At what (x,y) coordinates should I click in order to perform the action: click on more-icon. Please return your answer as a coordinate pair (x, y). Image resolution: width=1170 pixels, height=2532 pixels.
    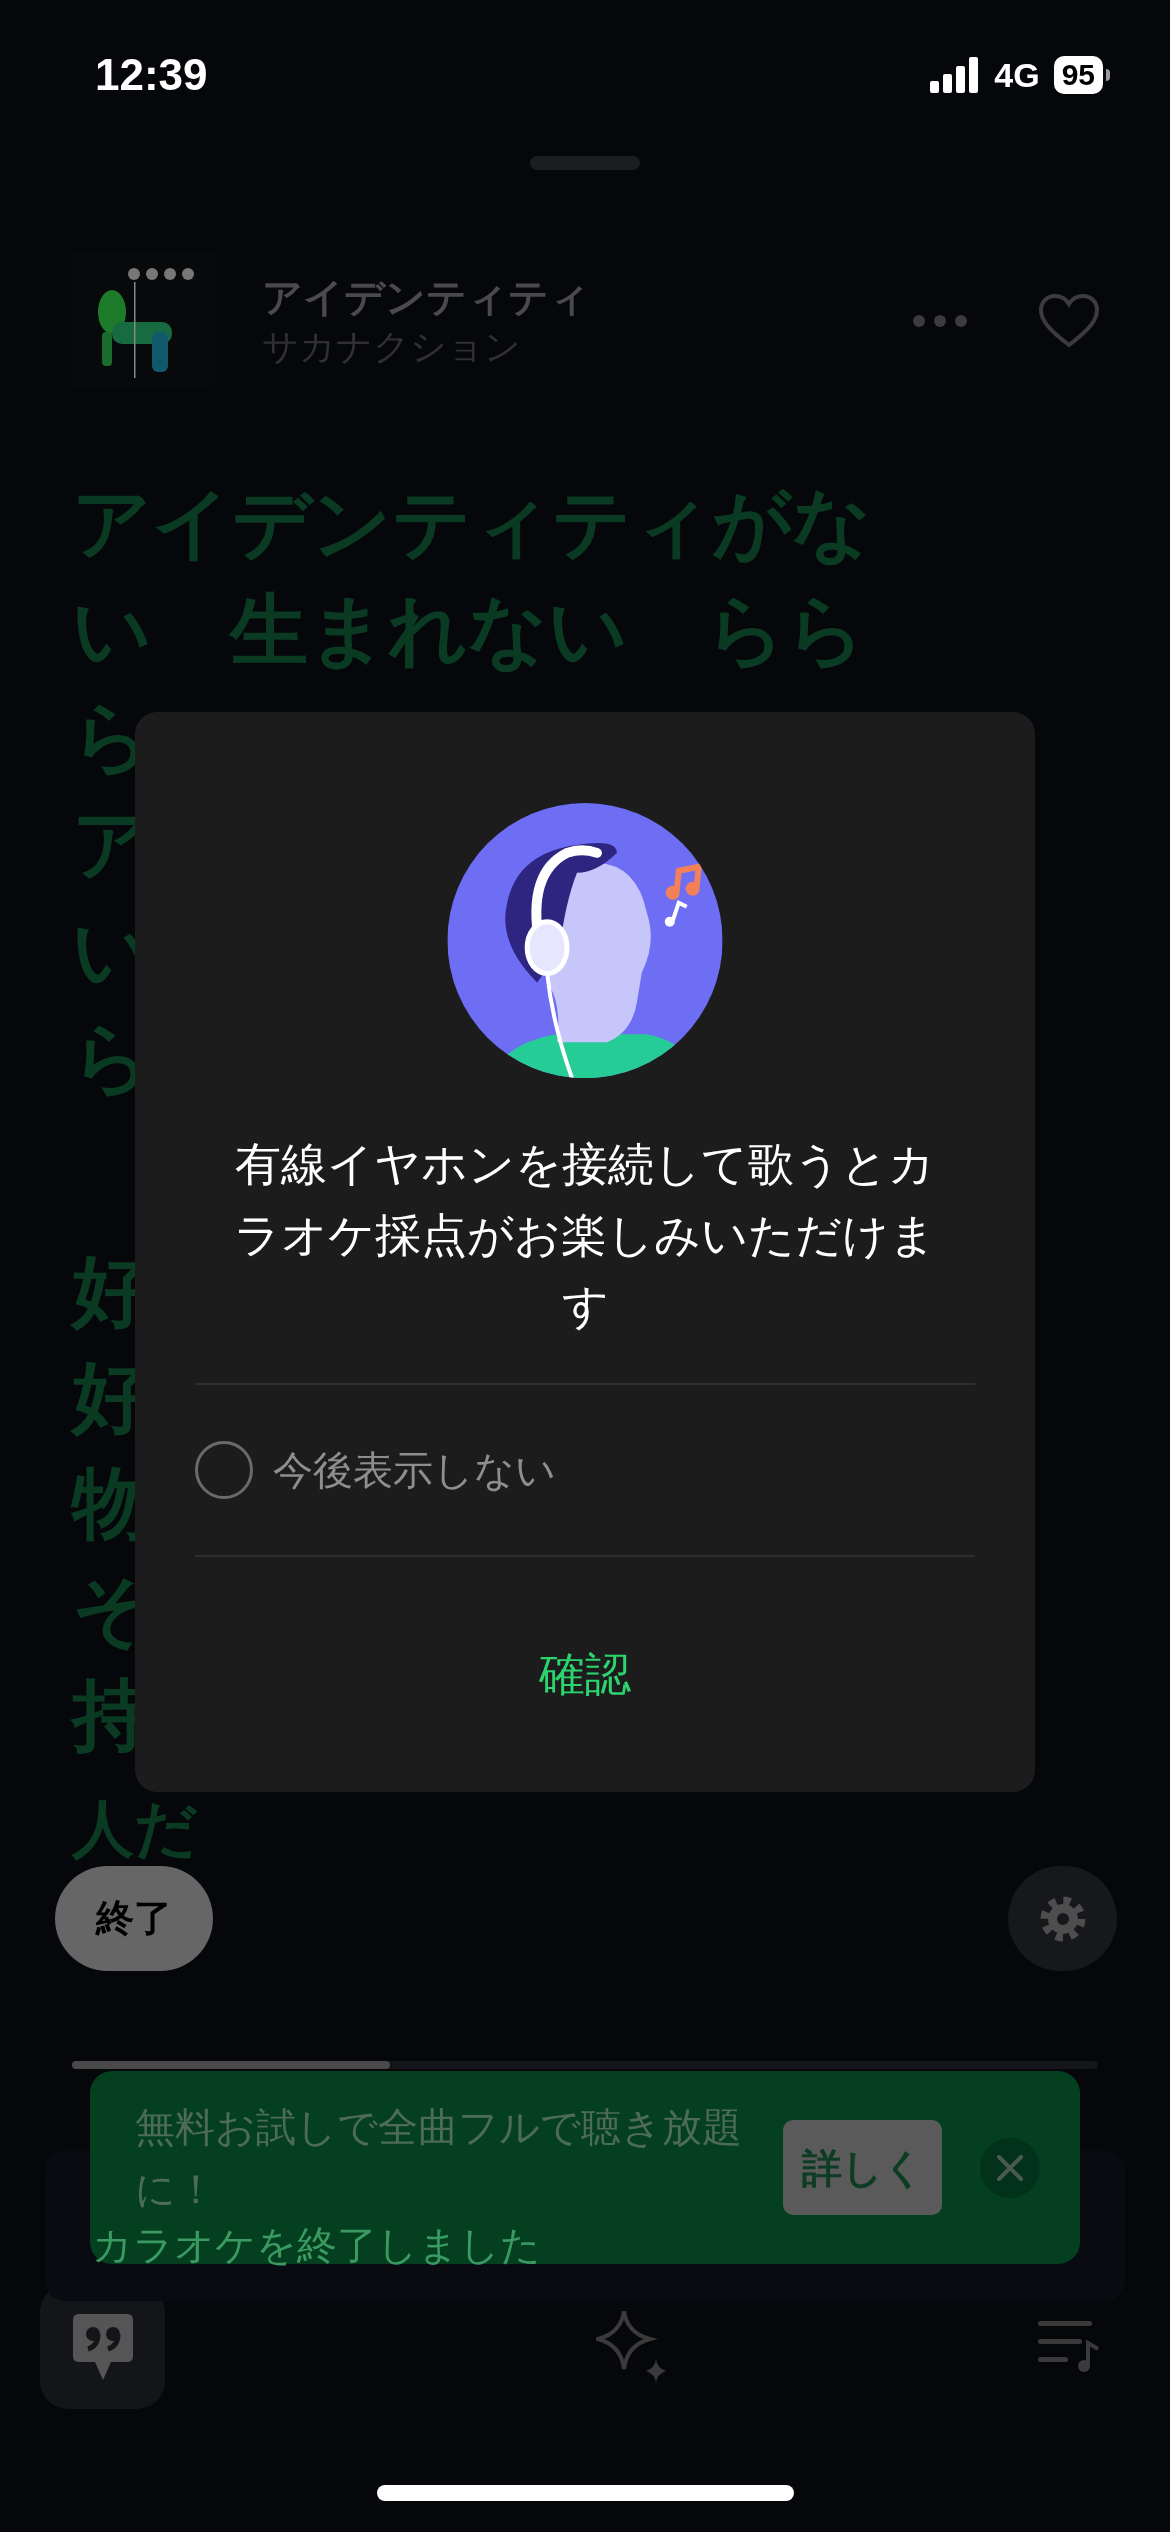
    Looking at the image, I should click on (940, 321).